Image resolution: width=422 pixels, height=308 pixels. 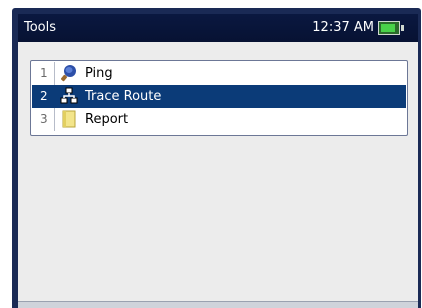 I want to click on report-icon, so click(x=69, y=119).